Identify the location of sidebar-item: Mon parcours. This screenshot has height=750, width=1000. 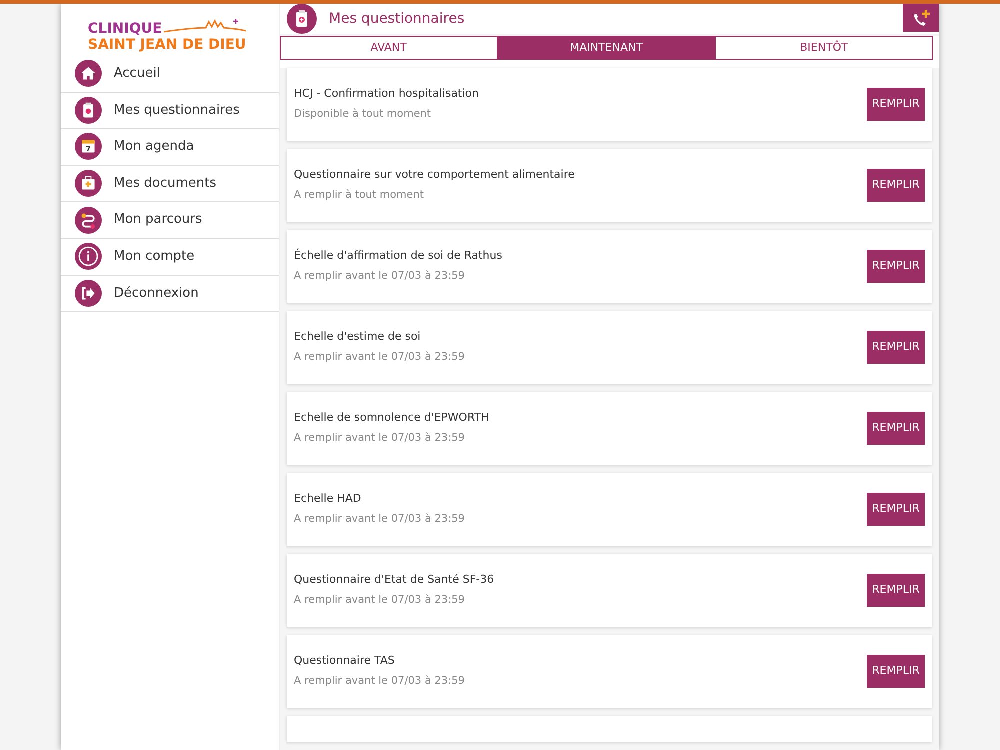
(170, 220).